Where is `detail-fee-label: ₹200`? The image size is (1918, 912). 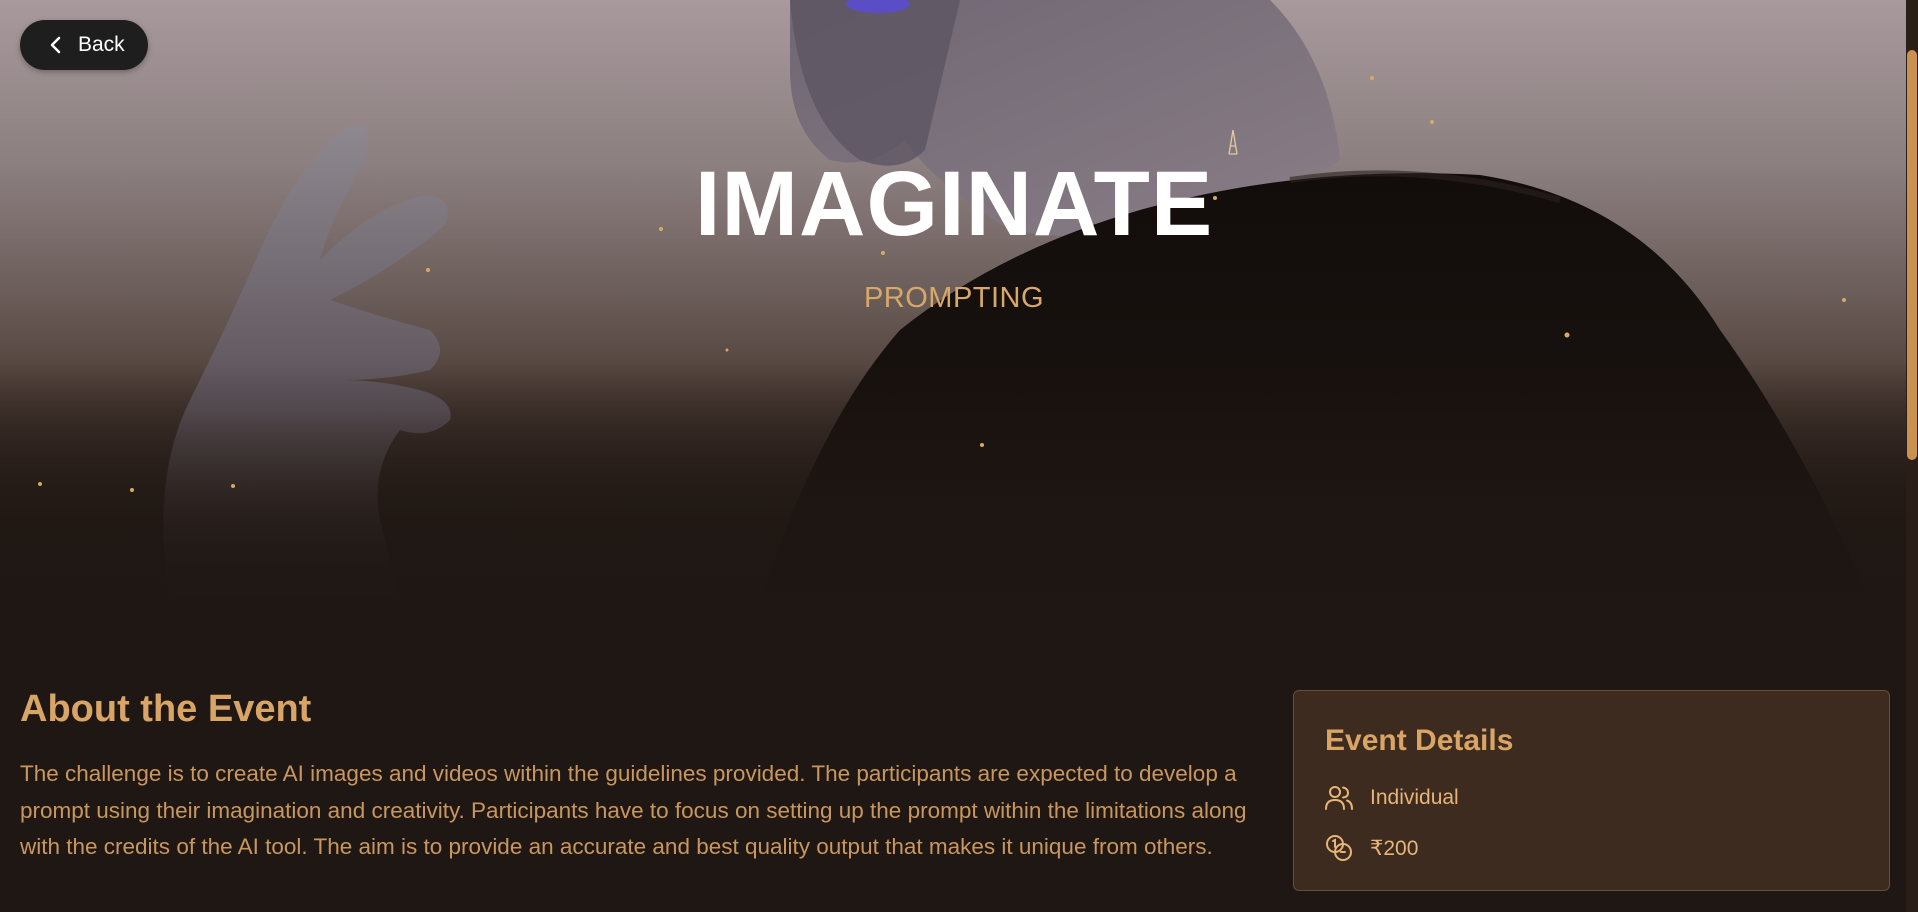 detail-fee-label: ₹200 is located at coordinates (1394, 848).